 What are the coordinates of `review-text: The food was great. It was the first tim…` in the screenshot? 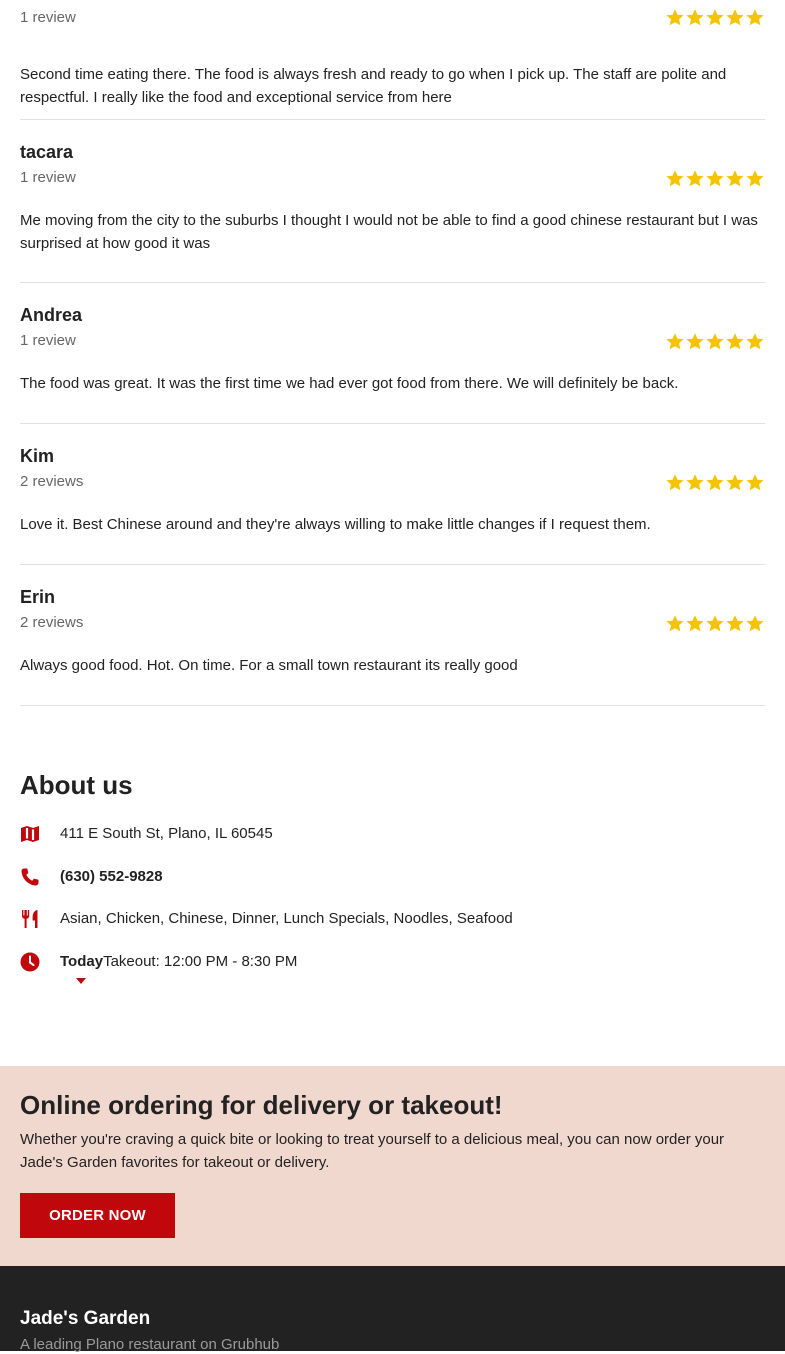 It's located at (349, 383).